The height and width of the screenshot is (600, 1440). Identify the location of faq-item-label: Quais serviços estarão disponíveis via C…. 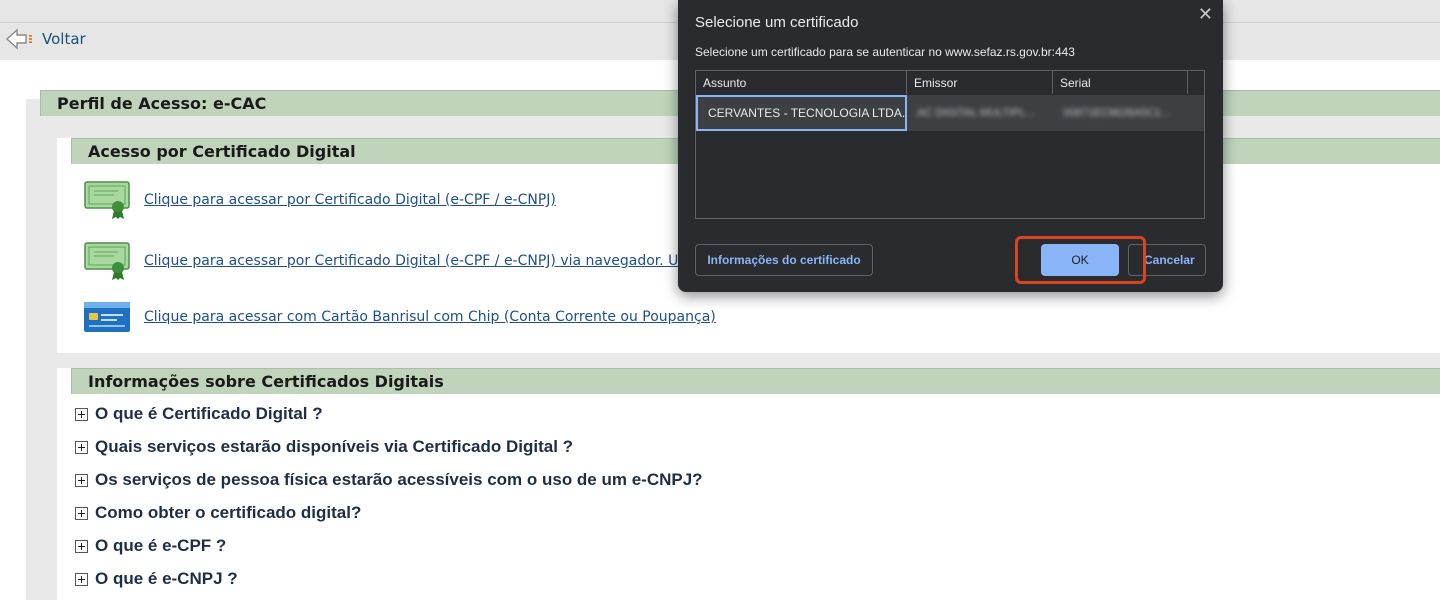
(334, 447).